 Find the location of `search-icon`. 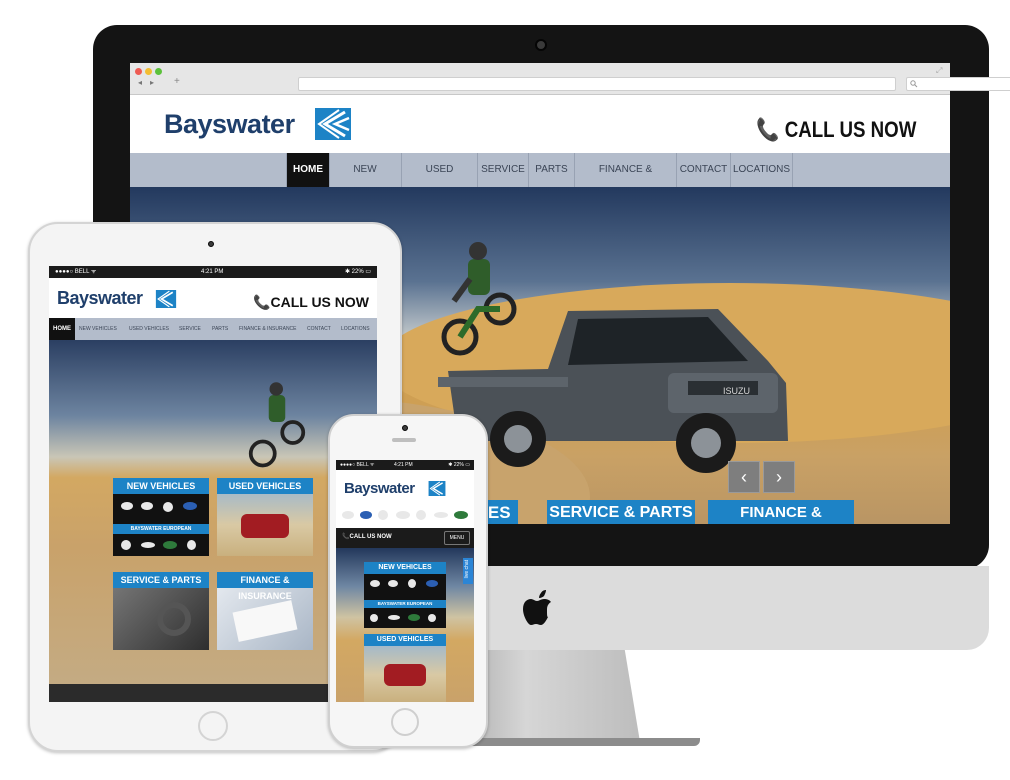

search-icon is located at coordinates (914, 84).